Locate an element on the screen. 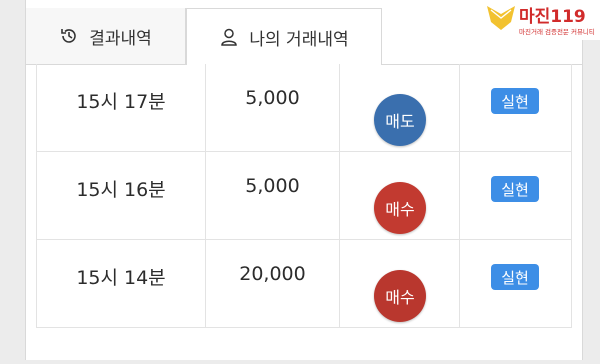 The width and height of the screenshot is (600, 364). sell-badge: 매도 is located at coordinates (400, 120).